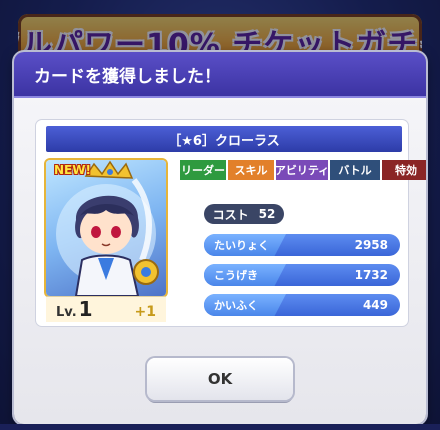 This screenshot has width=440, height=430. I want to click on ok-button: OK, so click(220, 379).